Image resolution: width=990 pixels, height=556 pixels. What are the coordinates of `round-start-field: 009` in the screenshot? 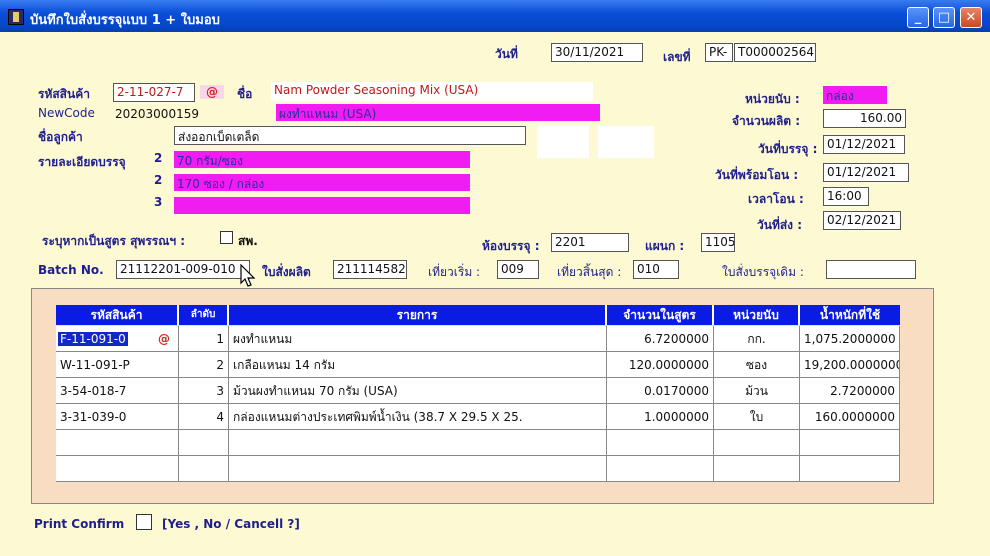 It's located at (518, 269).